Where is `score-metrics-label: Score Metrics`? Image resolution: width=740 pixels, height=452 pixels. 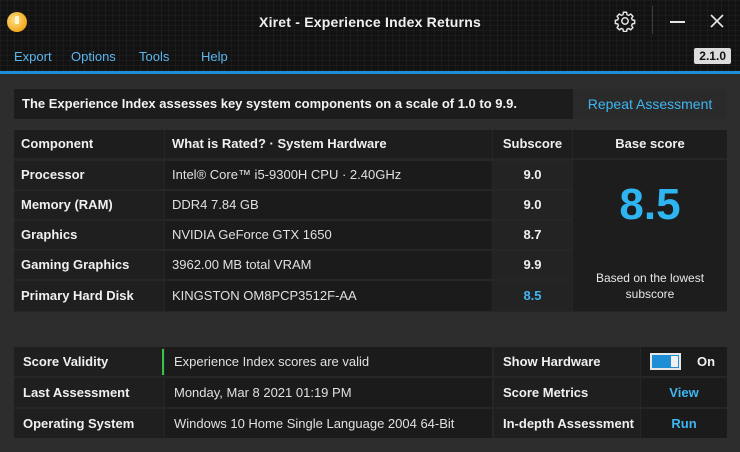
score-metrics-label: Score Metrics is located at coordinates (567, 392).